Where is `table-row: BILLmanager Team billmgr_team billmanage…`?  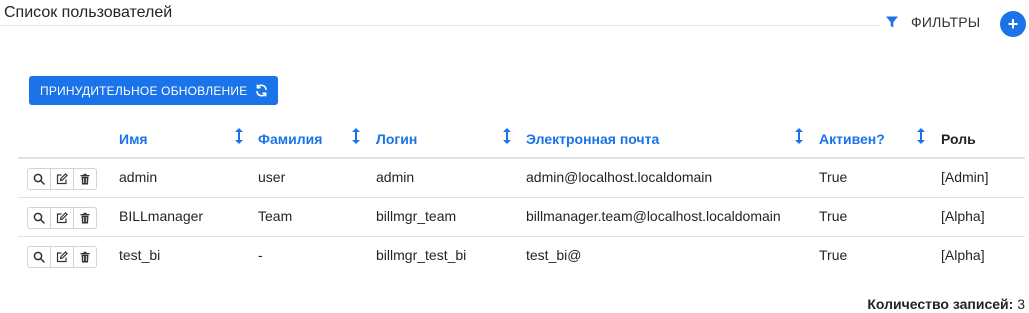 table-row: BILLmanager Team billmgr_team billmanage… is located at coordinates (521, 217).